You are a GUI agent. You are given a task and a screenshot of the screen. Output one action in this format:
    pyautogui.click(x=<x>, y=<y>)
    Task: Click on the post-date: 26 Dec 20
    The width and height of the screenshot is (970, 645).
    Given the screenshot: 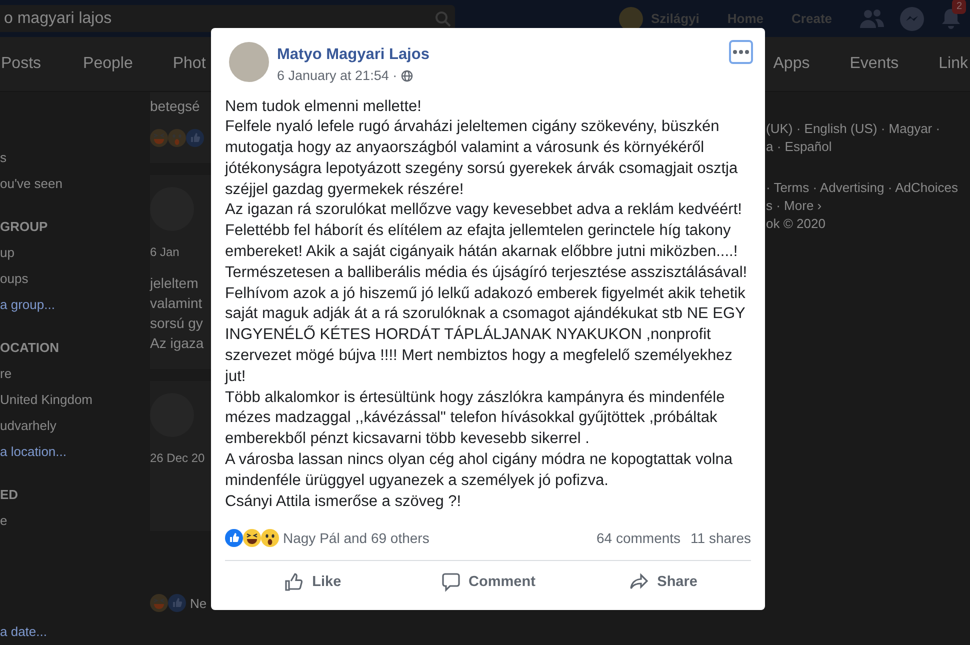 What is the action you would take?
    pyautogui.click(x=178, y=458)
    